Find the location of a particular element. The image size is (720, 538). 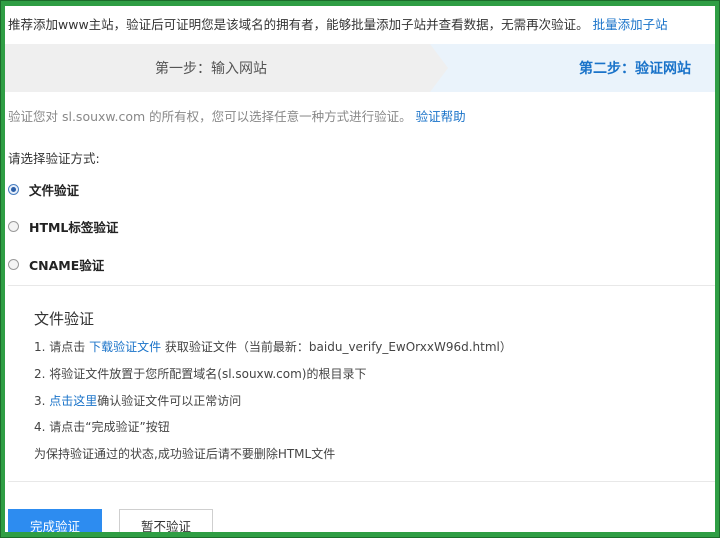

instruction-step-4: 4. 请点击“完成验证”按钮 is located at coordinates (102, 427).